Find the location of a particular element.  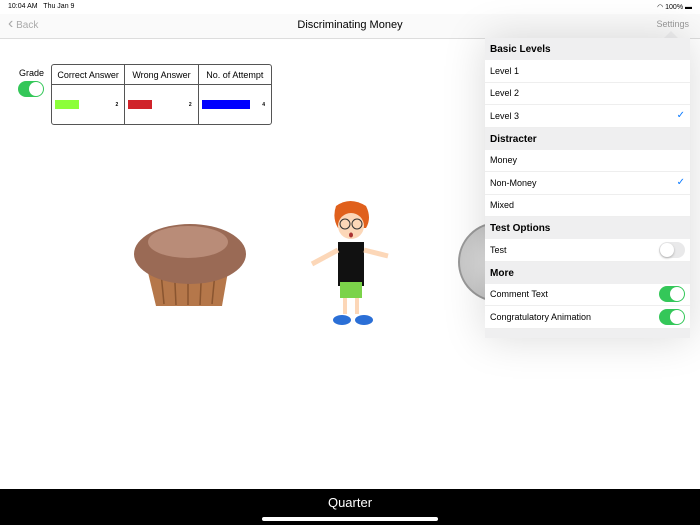

navigation-bar: ‹ Back Discriminating Money Settings is located at coordinates (350, 26).